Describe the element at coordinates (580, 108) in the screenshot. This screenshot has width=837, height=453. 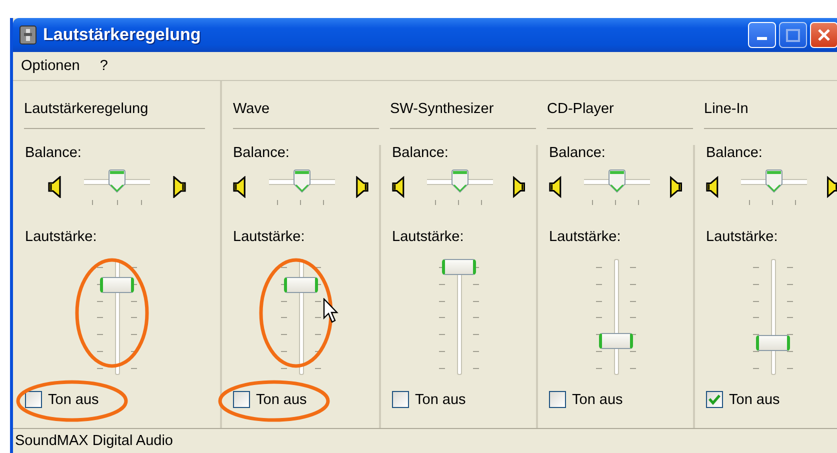
I see `channel-name: CD-Player` at that location.